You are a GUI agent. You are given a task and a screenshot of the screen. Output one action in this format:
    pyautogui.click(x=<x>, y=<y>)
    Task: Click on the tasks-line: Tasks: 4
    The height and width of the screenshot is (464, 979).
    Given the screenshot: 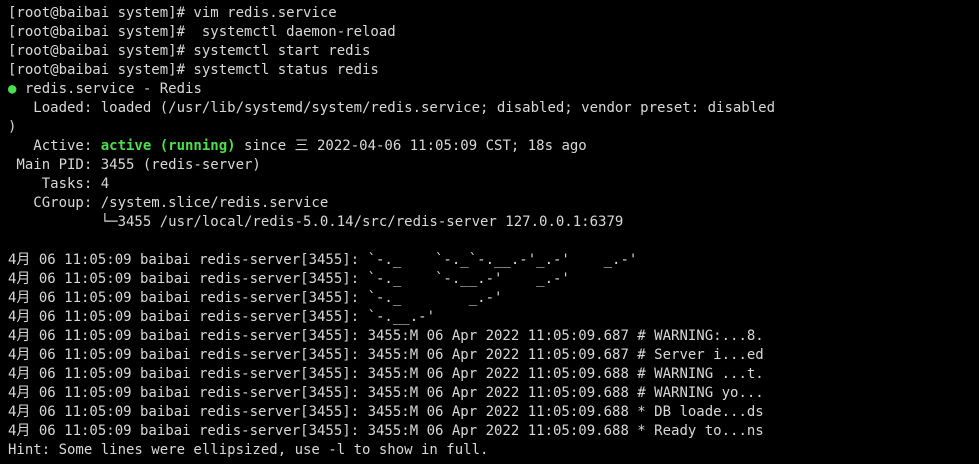 What is the action you would take?
    pyautogui.click(x=59, y=184)
    